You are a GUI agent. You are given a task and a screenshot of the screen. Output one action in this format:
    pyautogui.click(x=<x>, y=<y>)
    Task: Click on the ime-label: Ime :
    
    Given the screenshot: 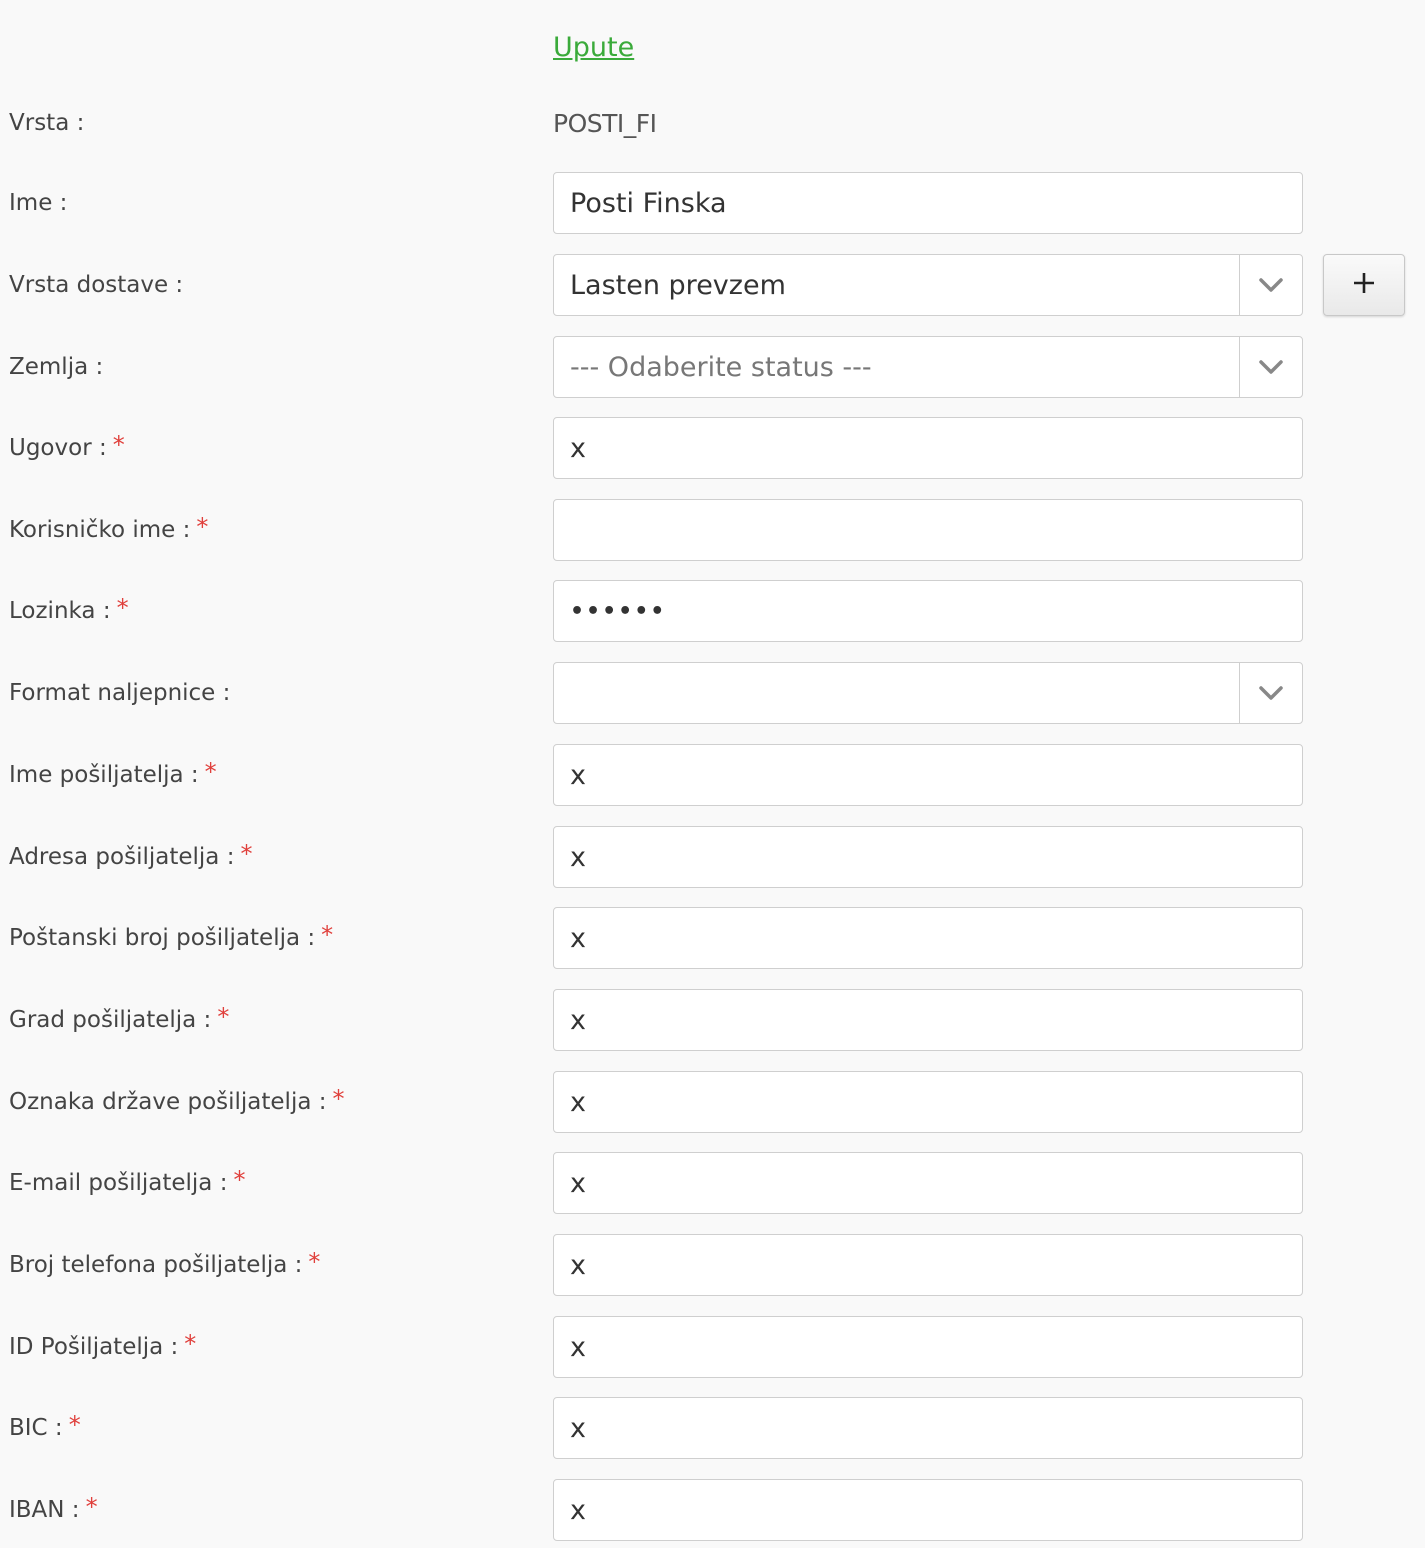 What is the action you would take?
    pyautogui.click(x=38, y=203)
    